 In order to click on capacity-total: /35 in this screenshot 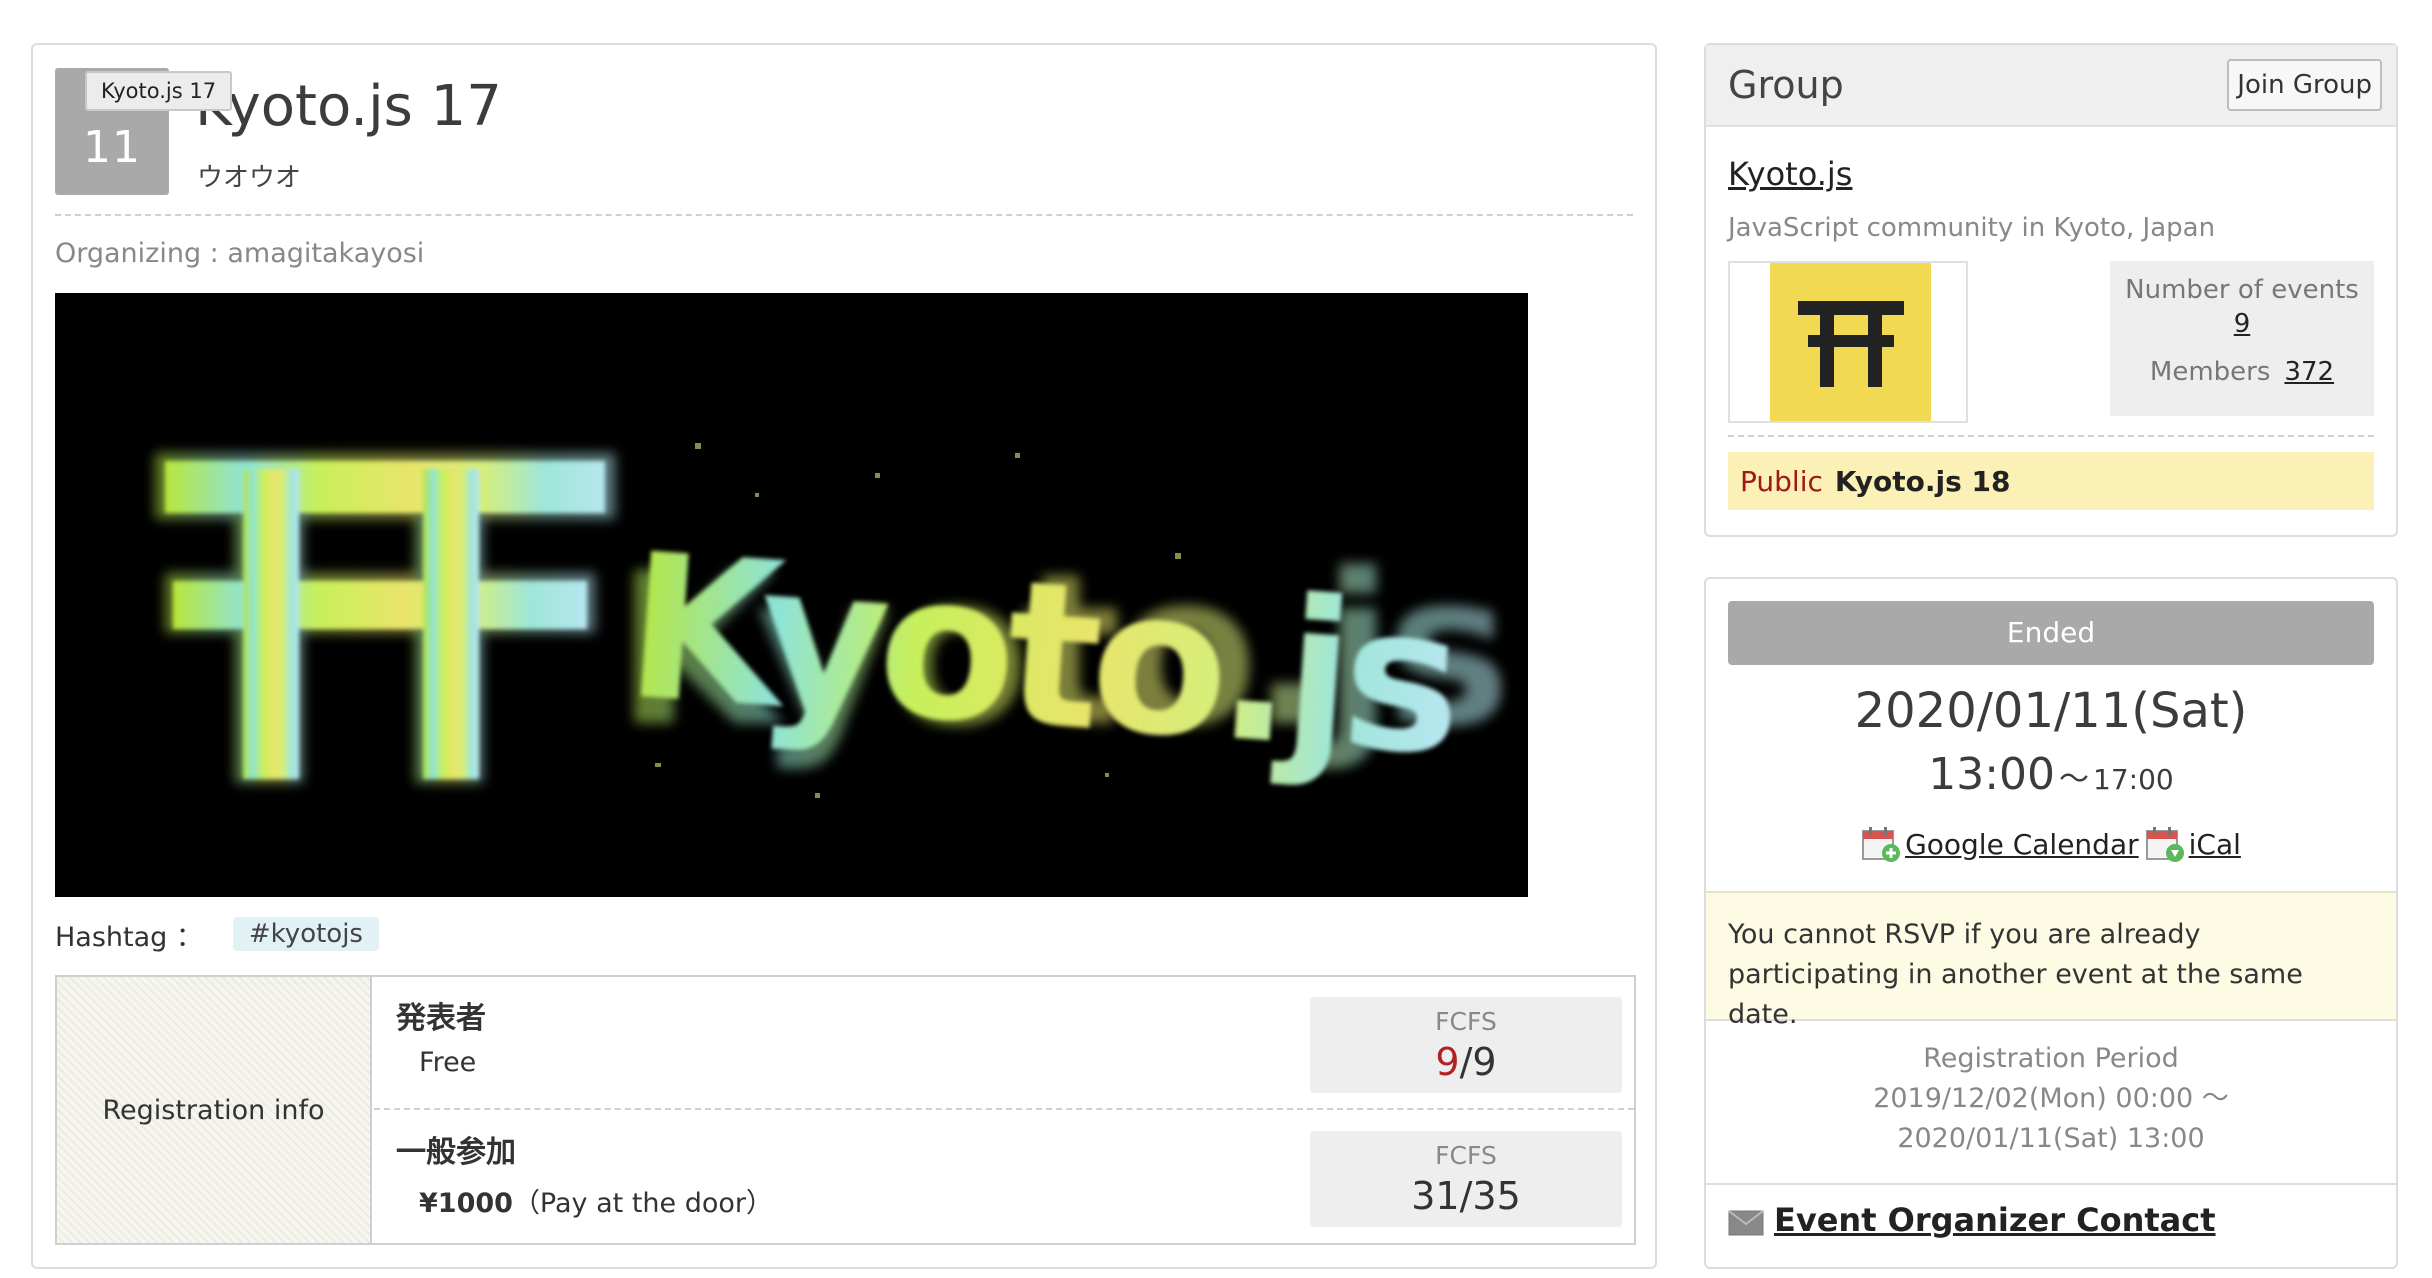, I will do `click(1490, 1196)`.